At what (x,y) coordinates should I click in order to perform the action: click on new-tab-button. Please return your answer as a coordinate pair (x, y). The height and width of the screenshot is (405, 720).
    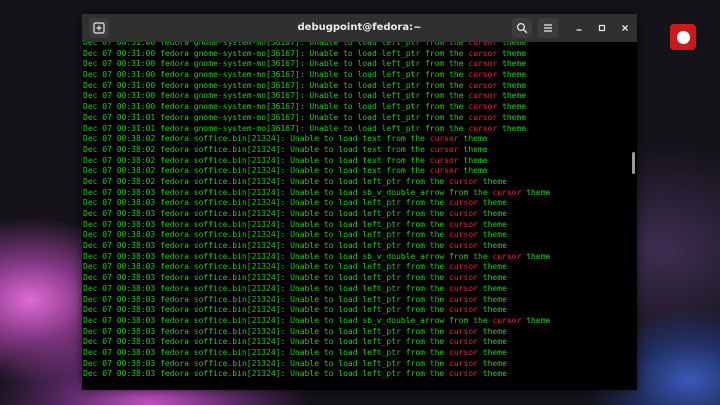
    Looking at the image, I should click on (99, 28).